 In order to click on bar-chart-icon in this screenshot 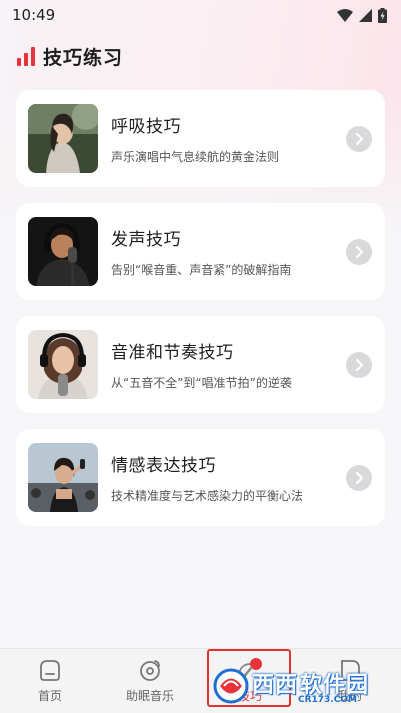, I will do `click(26, 56)`.